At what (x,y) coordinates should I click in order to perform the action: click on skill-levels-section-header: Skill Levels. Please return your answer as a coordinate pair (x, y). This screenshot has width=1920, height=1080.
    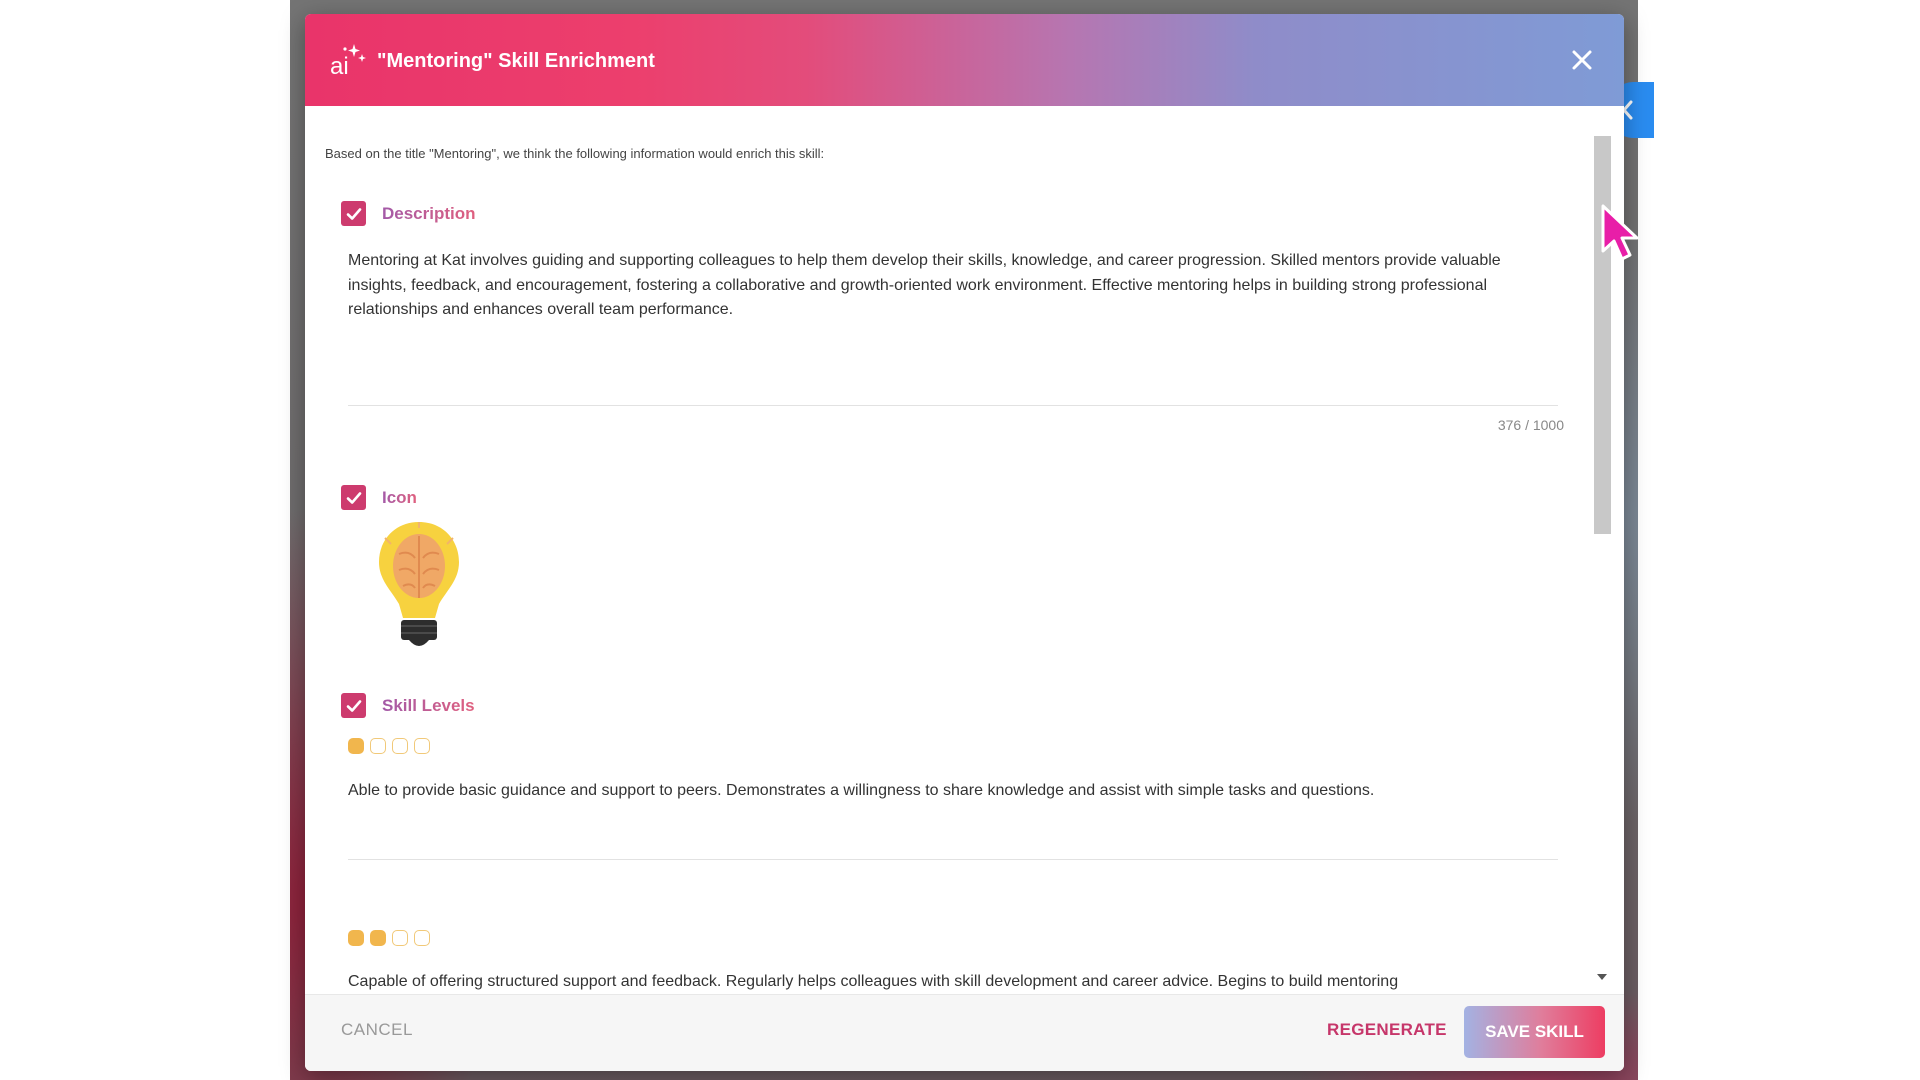
    Looking at the image, I should click on (408, 705).